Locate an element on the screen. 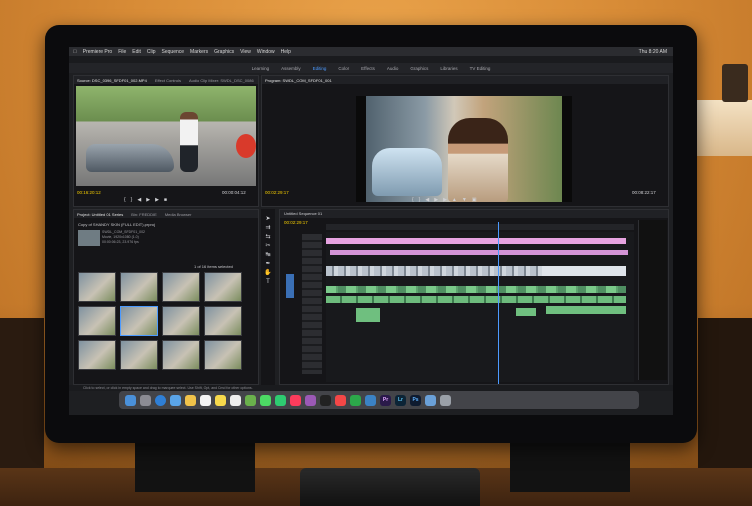 The image size is (752, 506). tv-icon is located at coordinates (325, 400).